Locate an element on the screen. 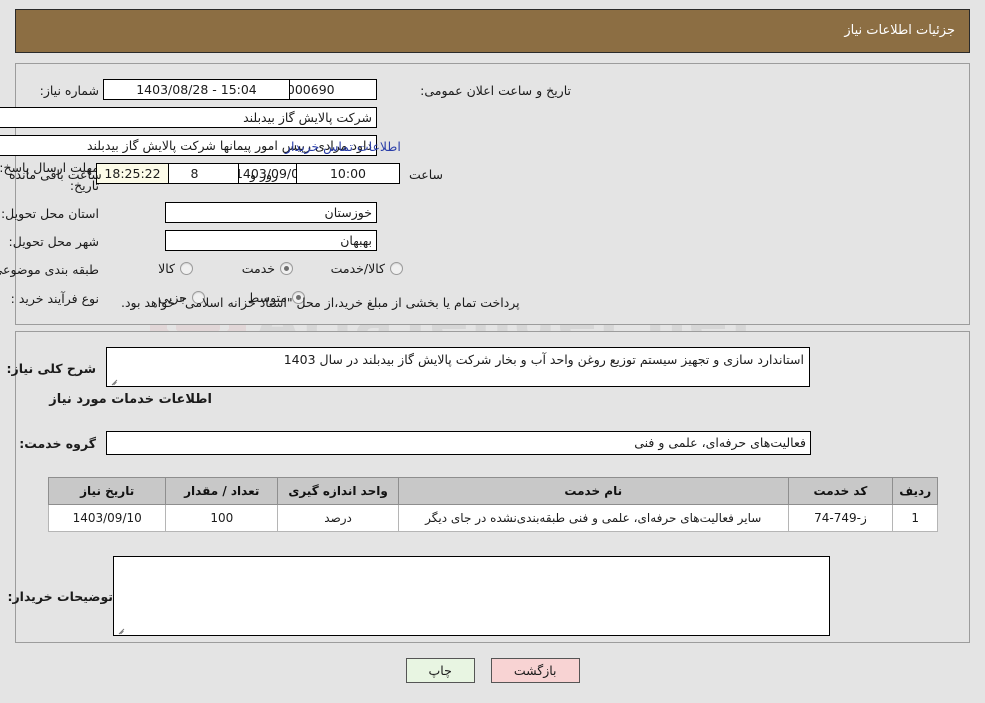 The height and width of the screenshot is (703, 985). radio-khedmat-label: خدمت is located at coordinates (258, 268).